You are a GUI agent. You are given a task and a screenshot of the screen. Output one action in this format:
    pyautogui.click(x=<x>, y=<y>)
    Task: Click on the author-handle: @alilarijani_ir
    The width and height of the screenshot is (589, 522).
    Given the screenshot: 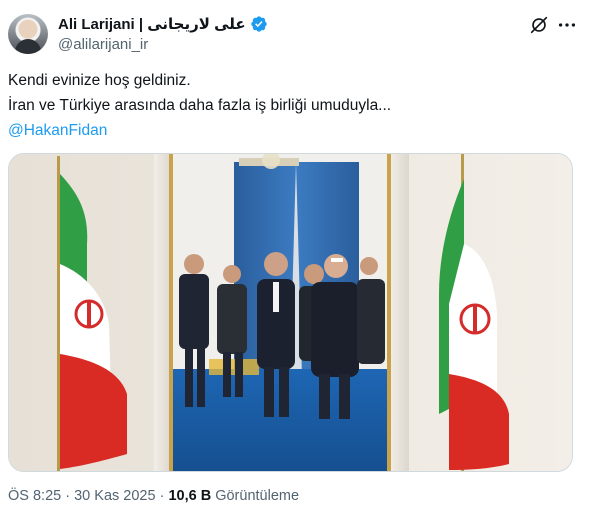 What is the action you would take?
    pyautogui.click(x=163, y=44)
    